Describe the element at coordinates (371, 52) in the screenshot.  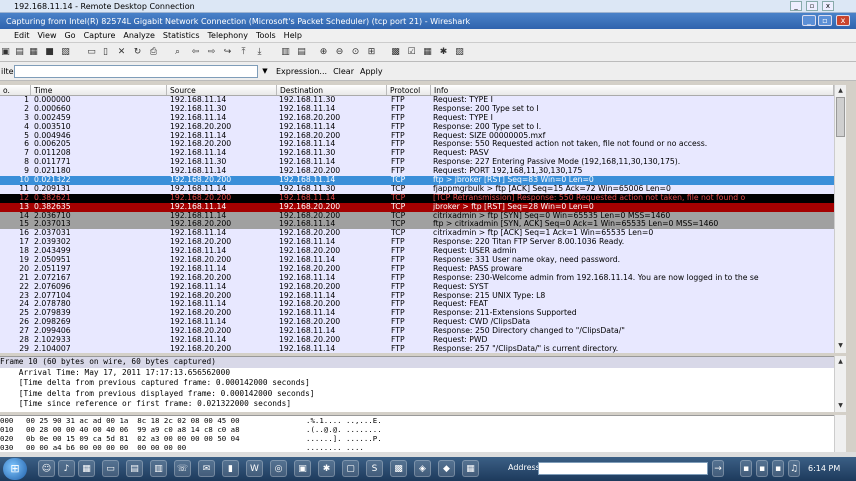
I see `resize-columns-icon: ⊞` at that location.